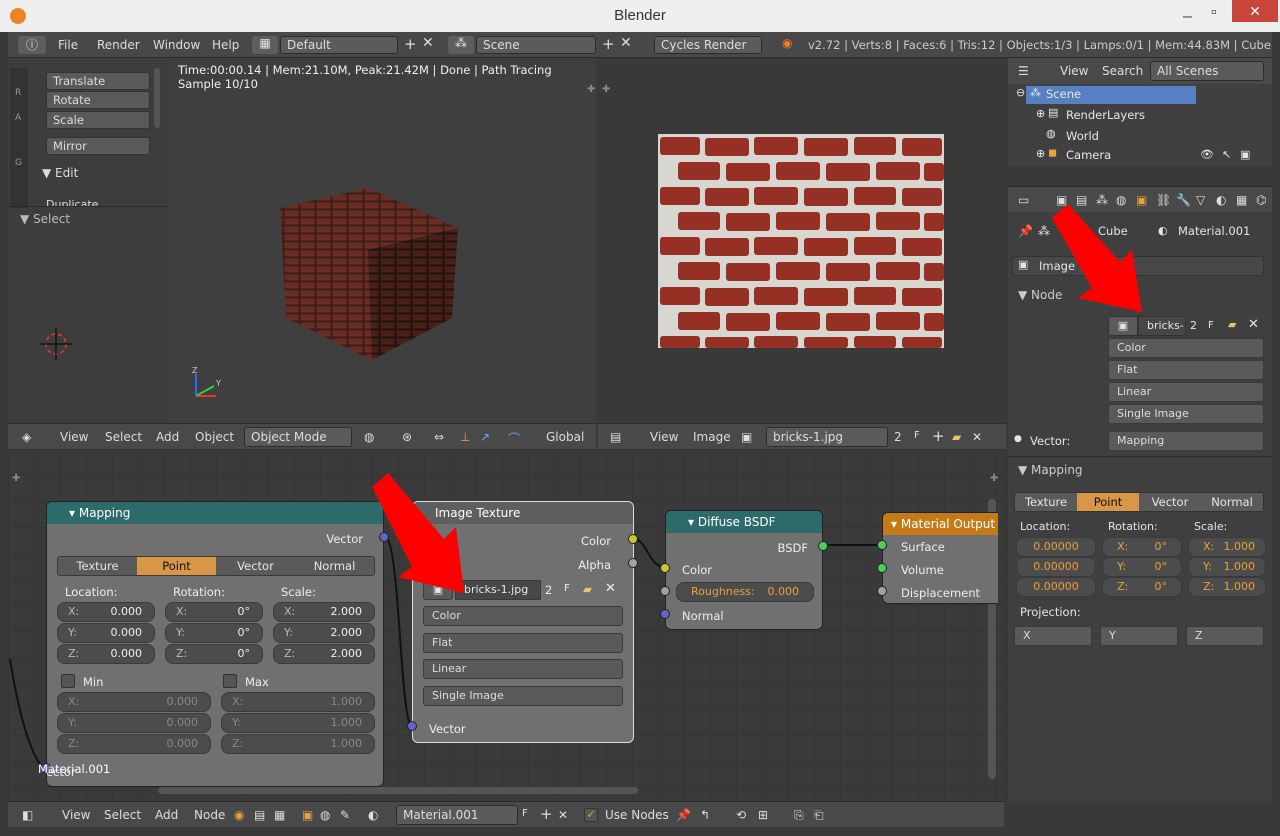 This screenshot has height=836, width=1280. I want to click on remove-scene-button: ✕, so click(626, 43).